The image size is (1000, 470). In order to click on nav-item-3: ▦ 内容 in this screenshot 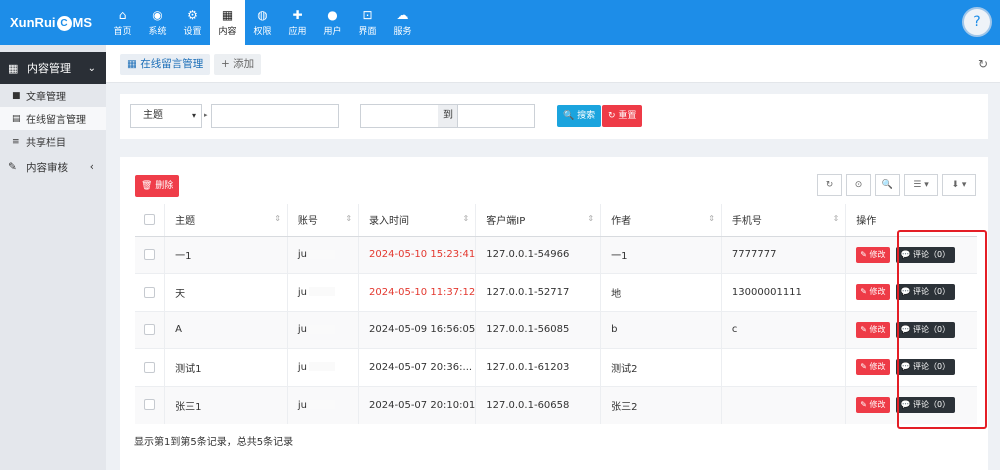, I will do `click(227, 22)`.